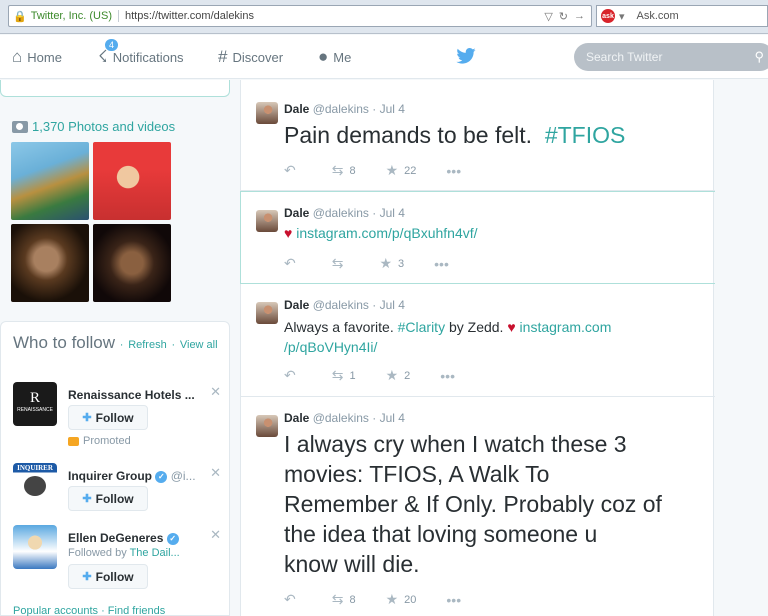  I want to click on hashtag-icon: #, so click(223, 56).